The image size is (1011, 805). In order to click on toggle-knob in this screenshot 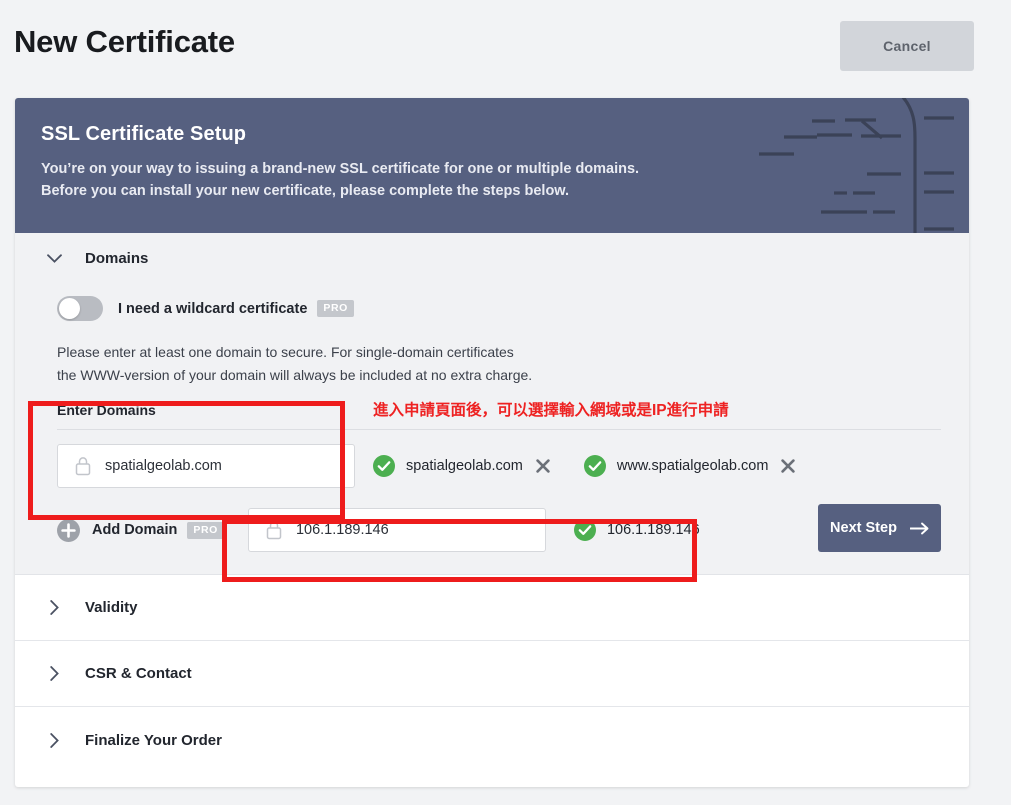, I will do `click(69, 308)`.